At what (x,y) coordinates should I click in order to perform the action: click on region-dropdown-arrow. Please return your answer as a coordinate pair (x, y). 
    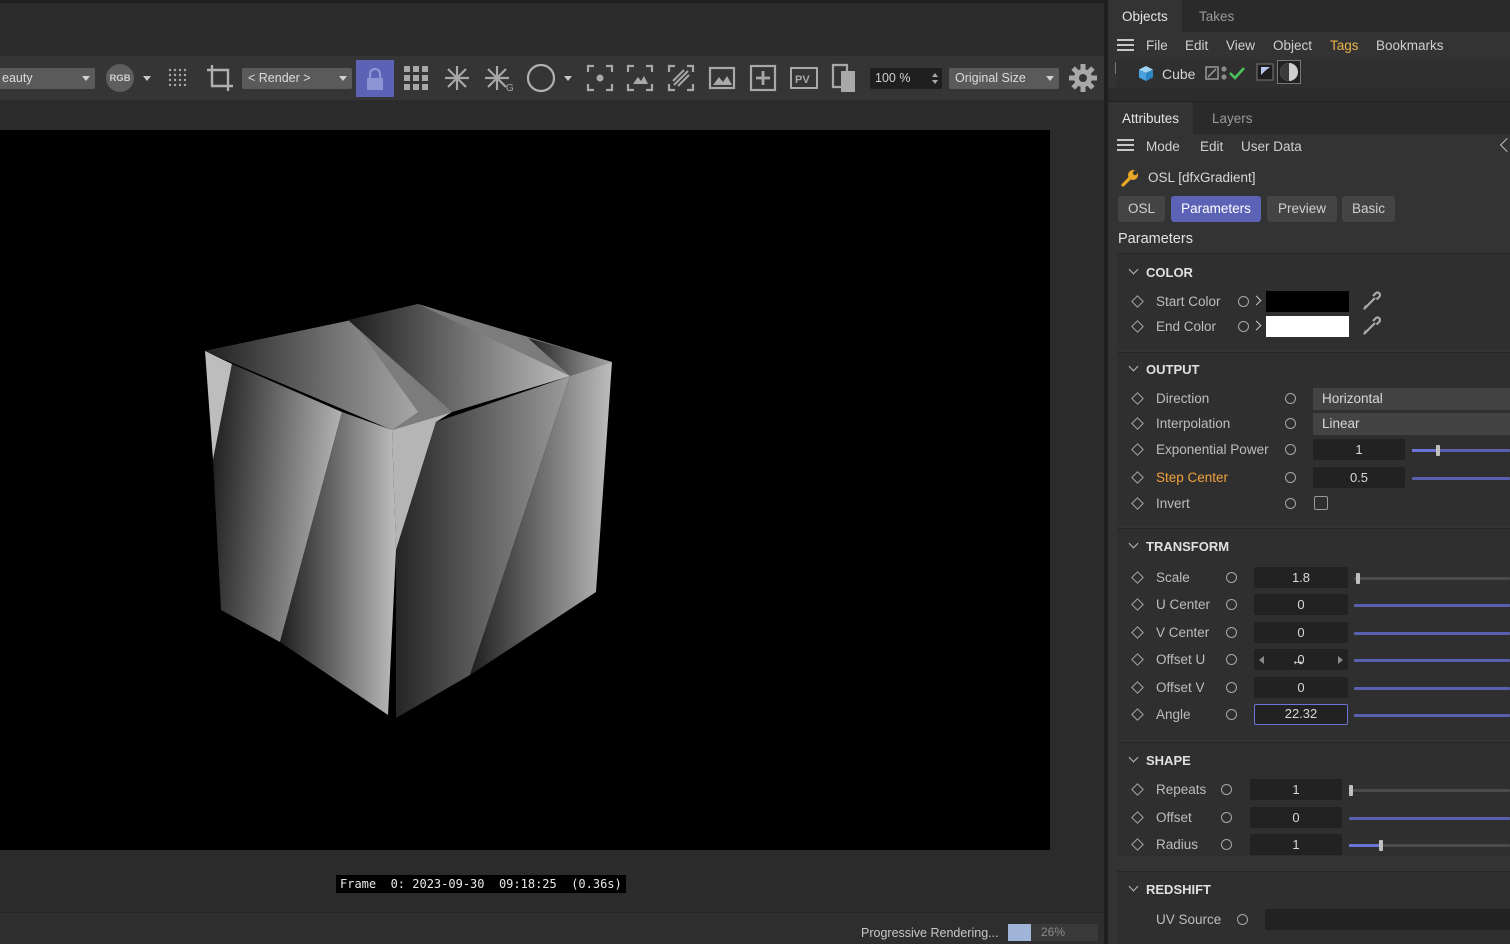
    Looking at the image, I should click on (568, 78).